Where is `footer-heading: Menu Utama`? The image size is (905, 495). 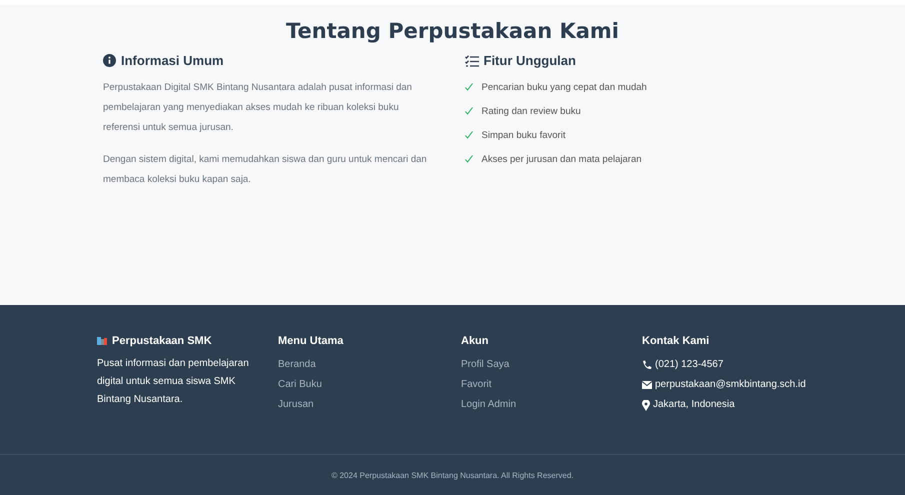
footer-heading: Menu Utama is located at coordinates (311, 341).